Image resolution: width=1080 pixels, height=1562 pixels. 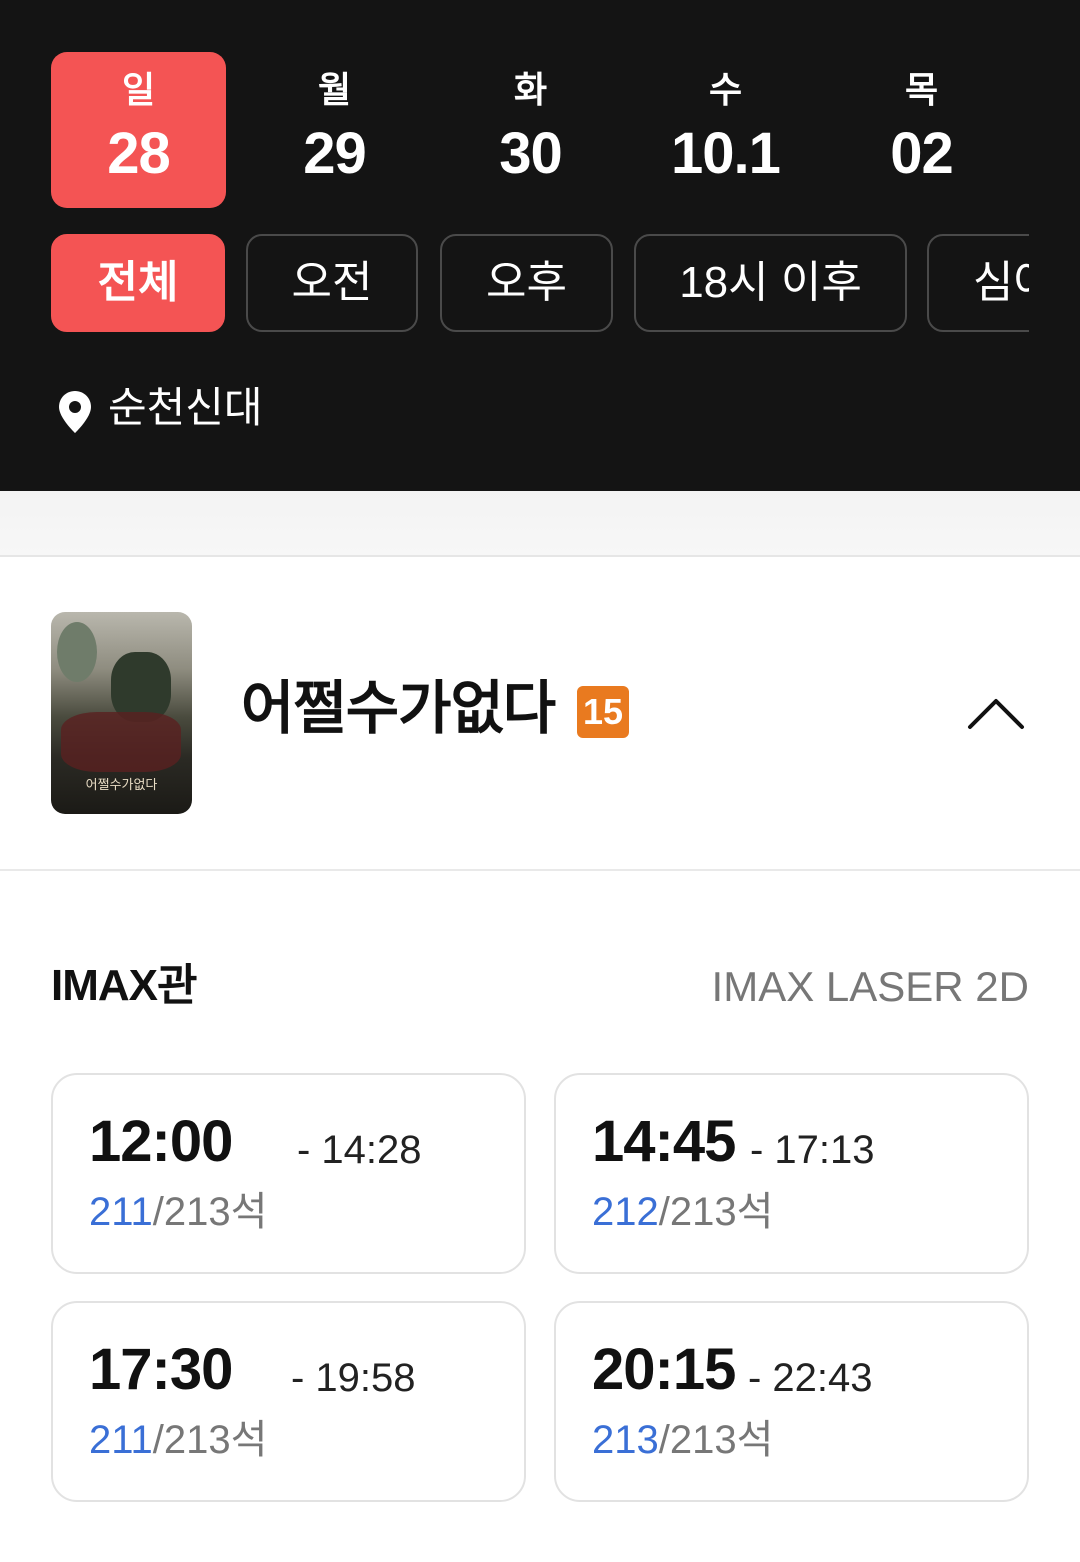 I want to click on filter-after-18-button: 18시 이후, so click(x=770, y=283).